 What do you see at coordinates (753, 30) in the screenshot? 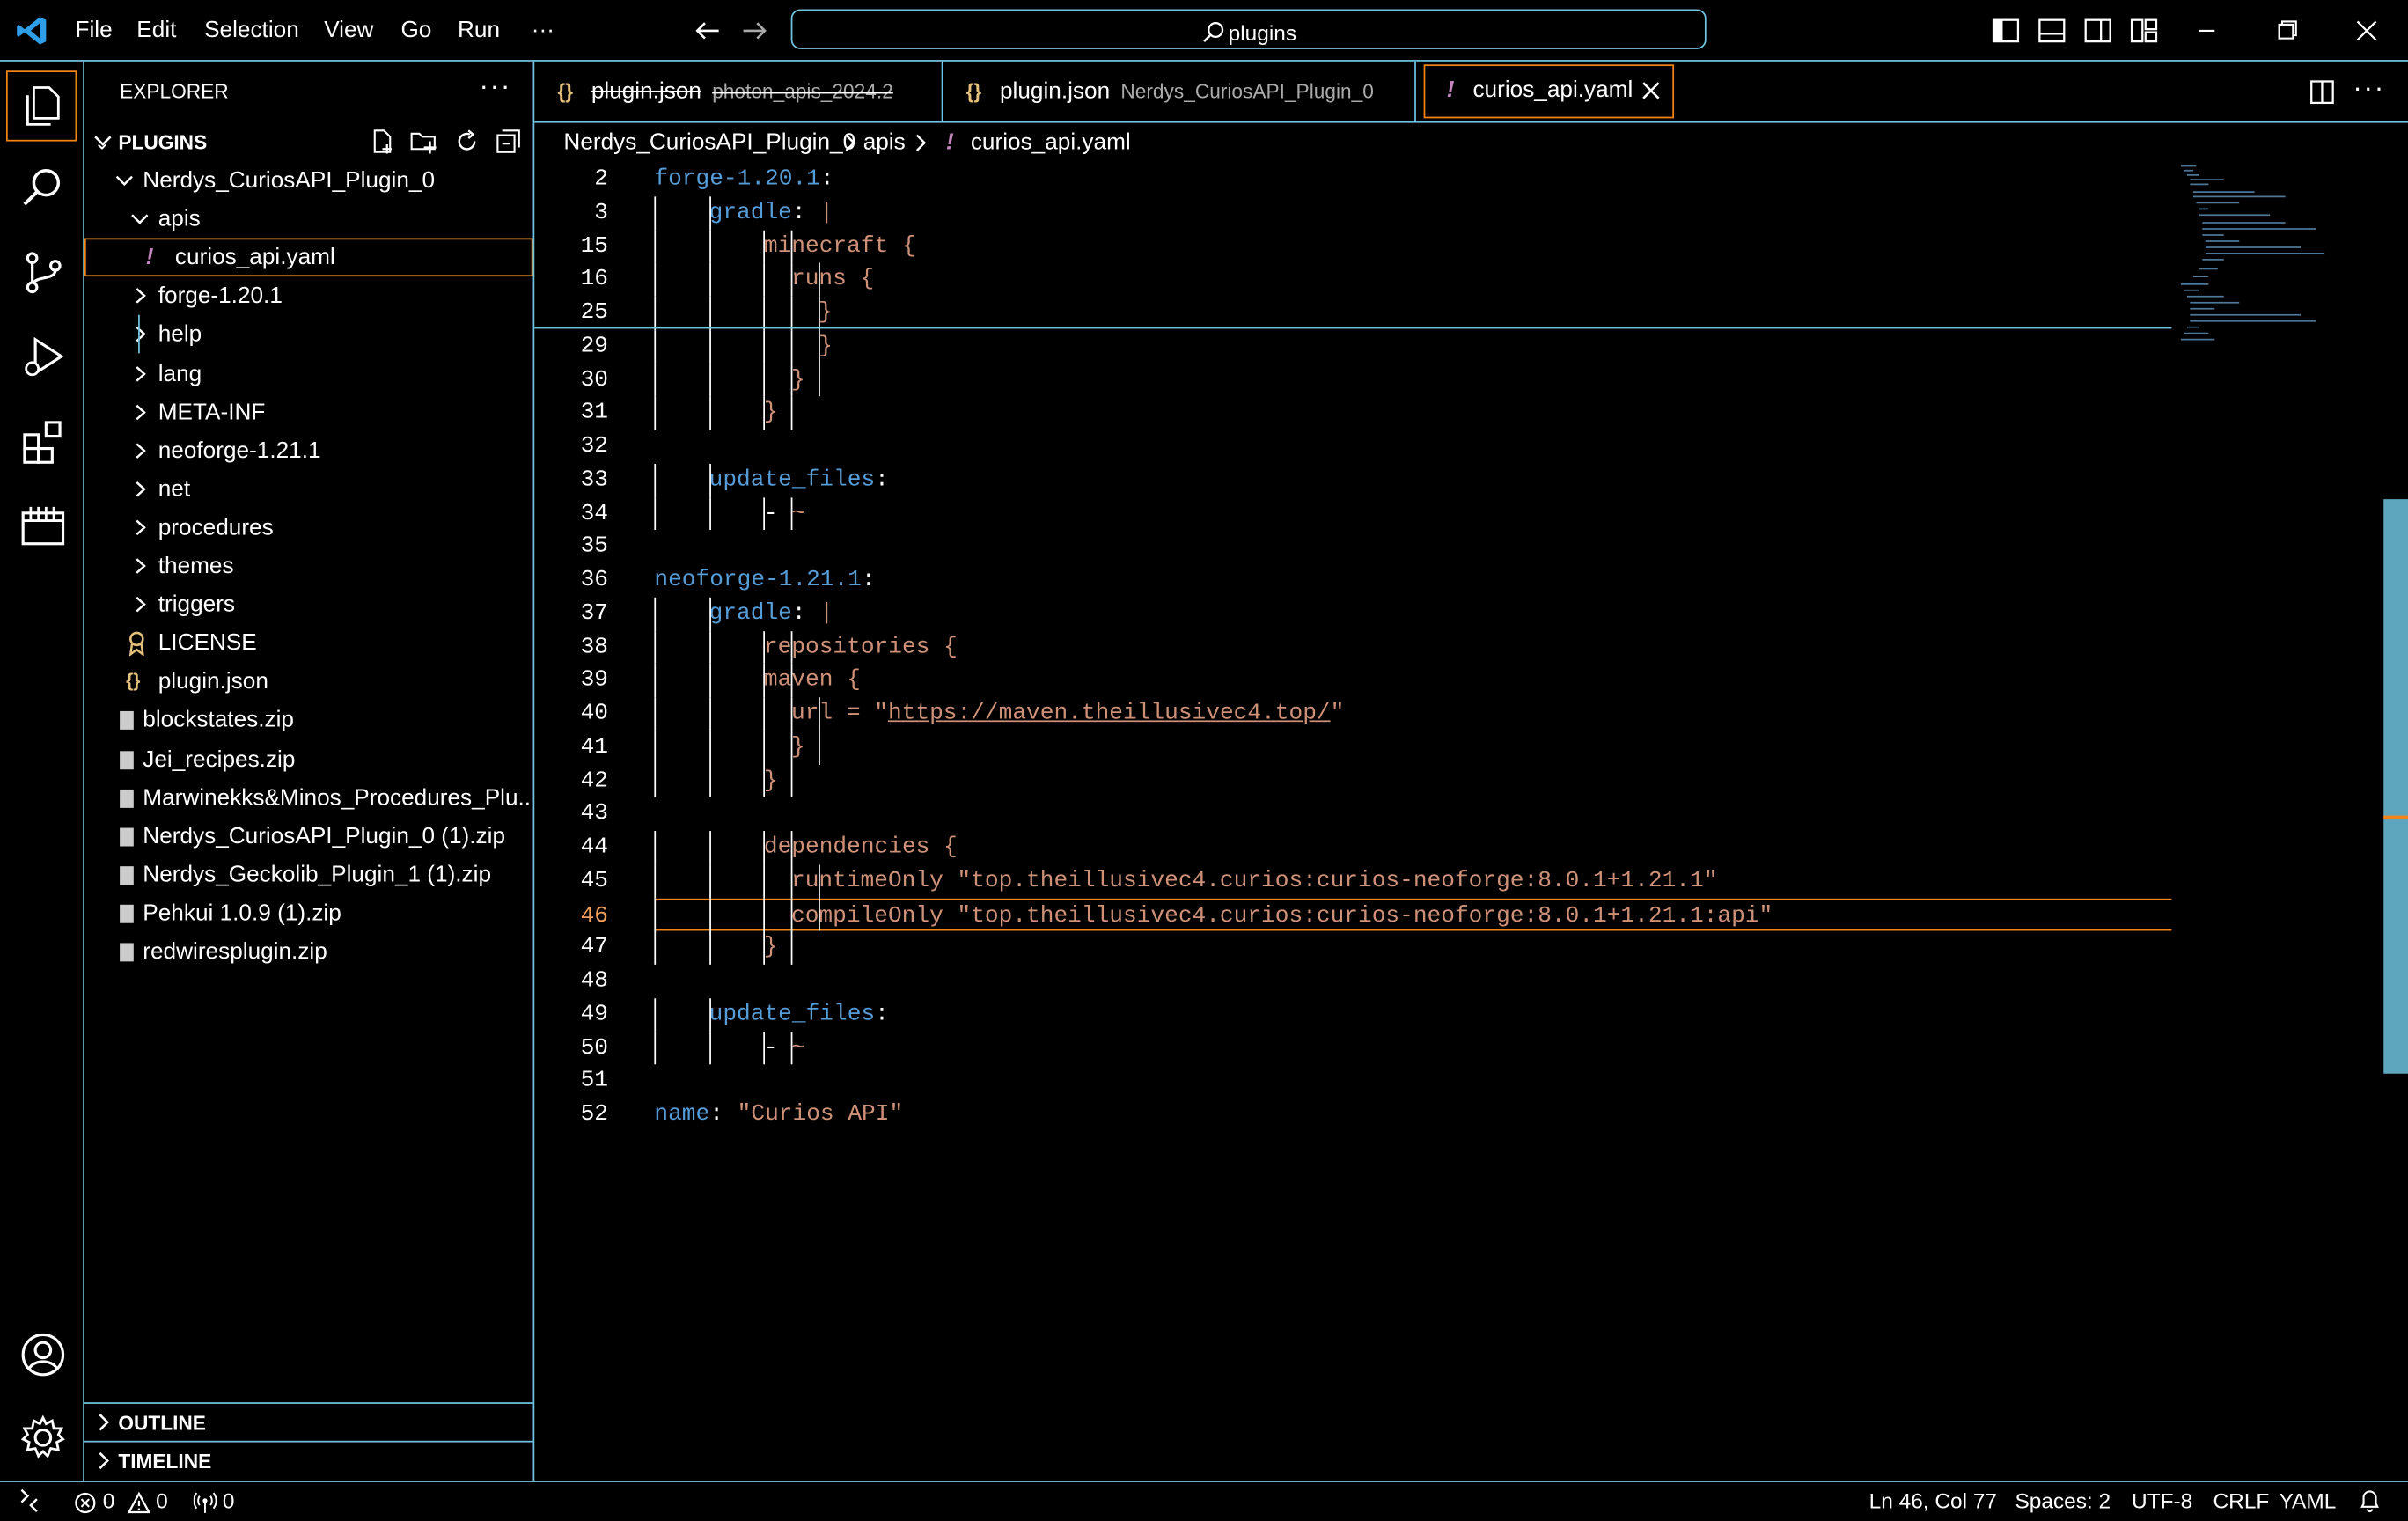
I see `forward-arrow-icon` at bounding box center [753, 30].